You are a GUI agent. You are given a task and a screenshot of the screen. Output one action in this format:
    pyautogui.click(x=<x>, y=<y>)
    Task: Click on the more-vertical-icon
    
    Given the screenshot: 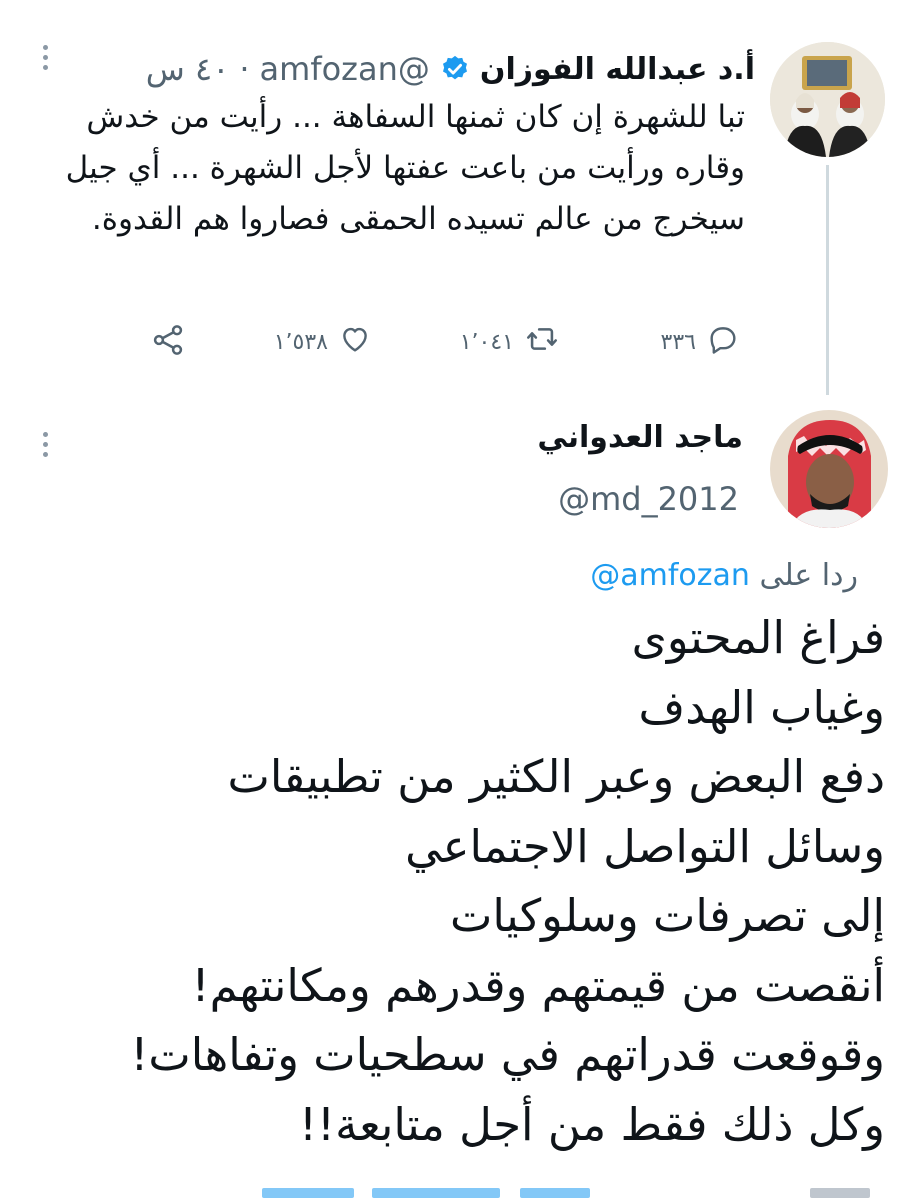 What is the action you would take?
    pyautogui.click(x=45, y=60)
    